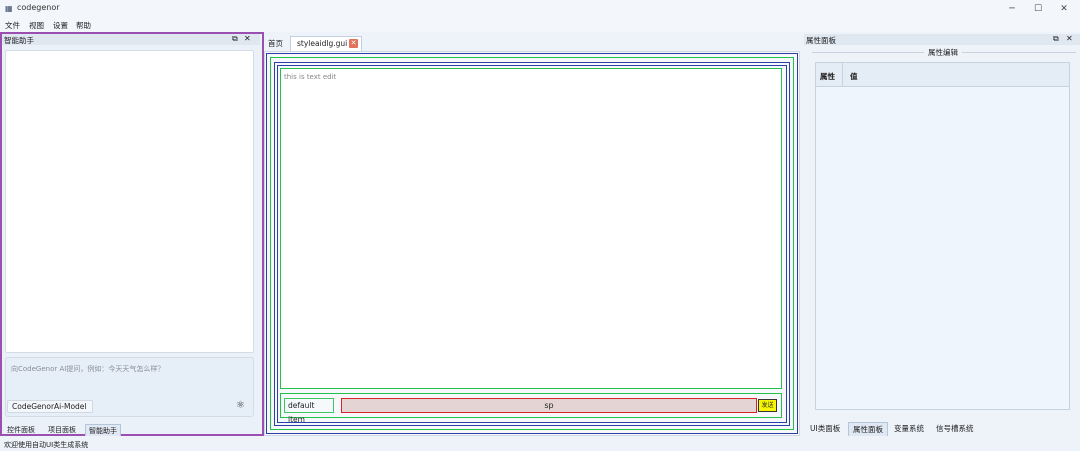 This screenshot has height=451, width=1080. Describe the element at coordinates (540, 444) in the screenshot. I see `status-bar` at that location.